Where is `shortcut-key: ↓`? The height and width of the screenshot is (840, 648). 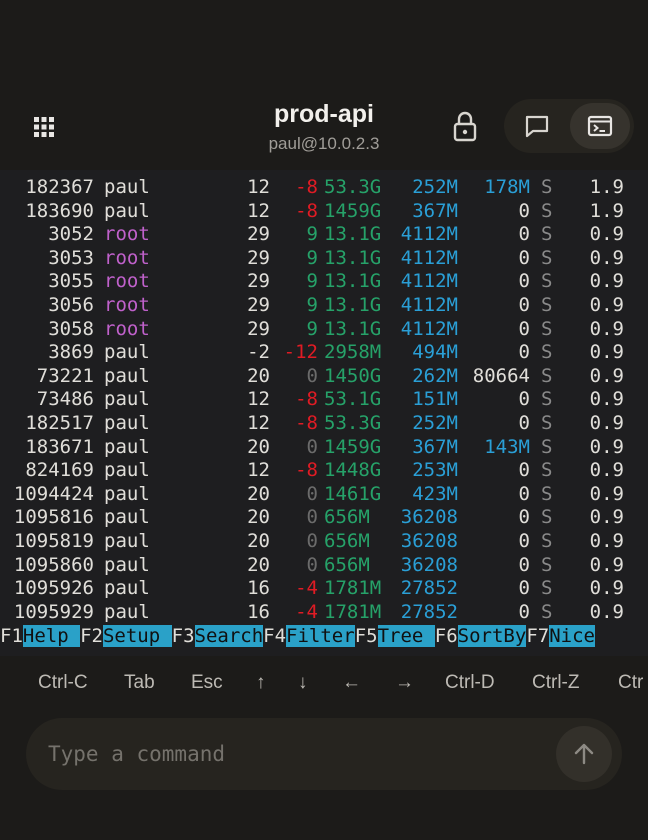
shortcut-key: ↓ is located at coordinates (303, 683).